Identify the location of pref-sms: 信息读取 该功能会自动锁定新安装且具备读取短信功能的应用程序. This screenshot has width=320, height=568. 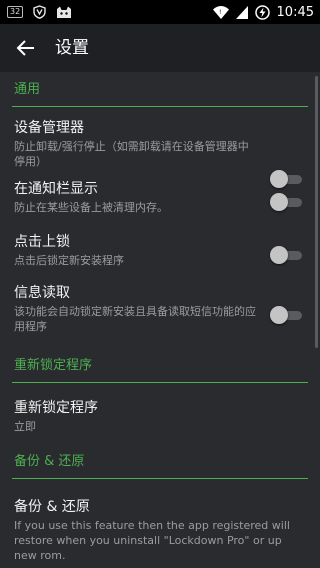
(160, 313).